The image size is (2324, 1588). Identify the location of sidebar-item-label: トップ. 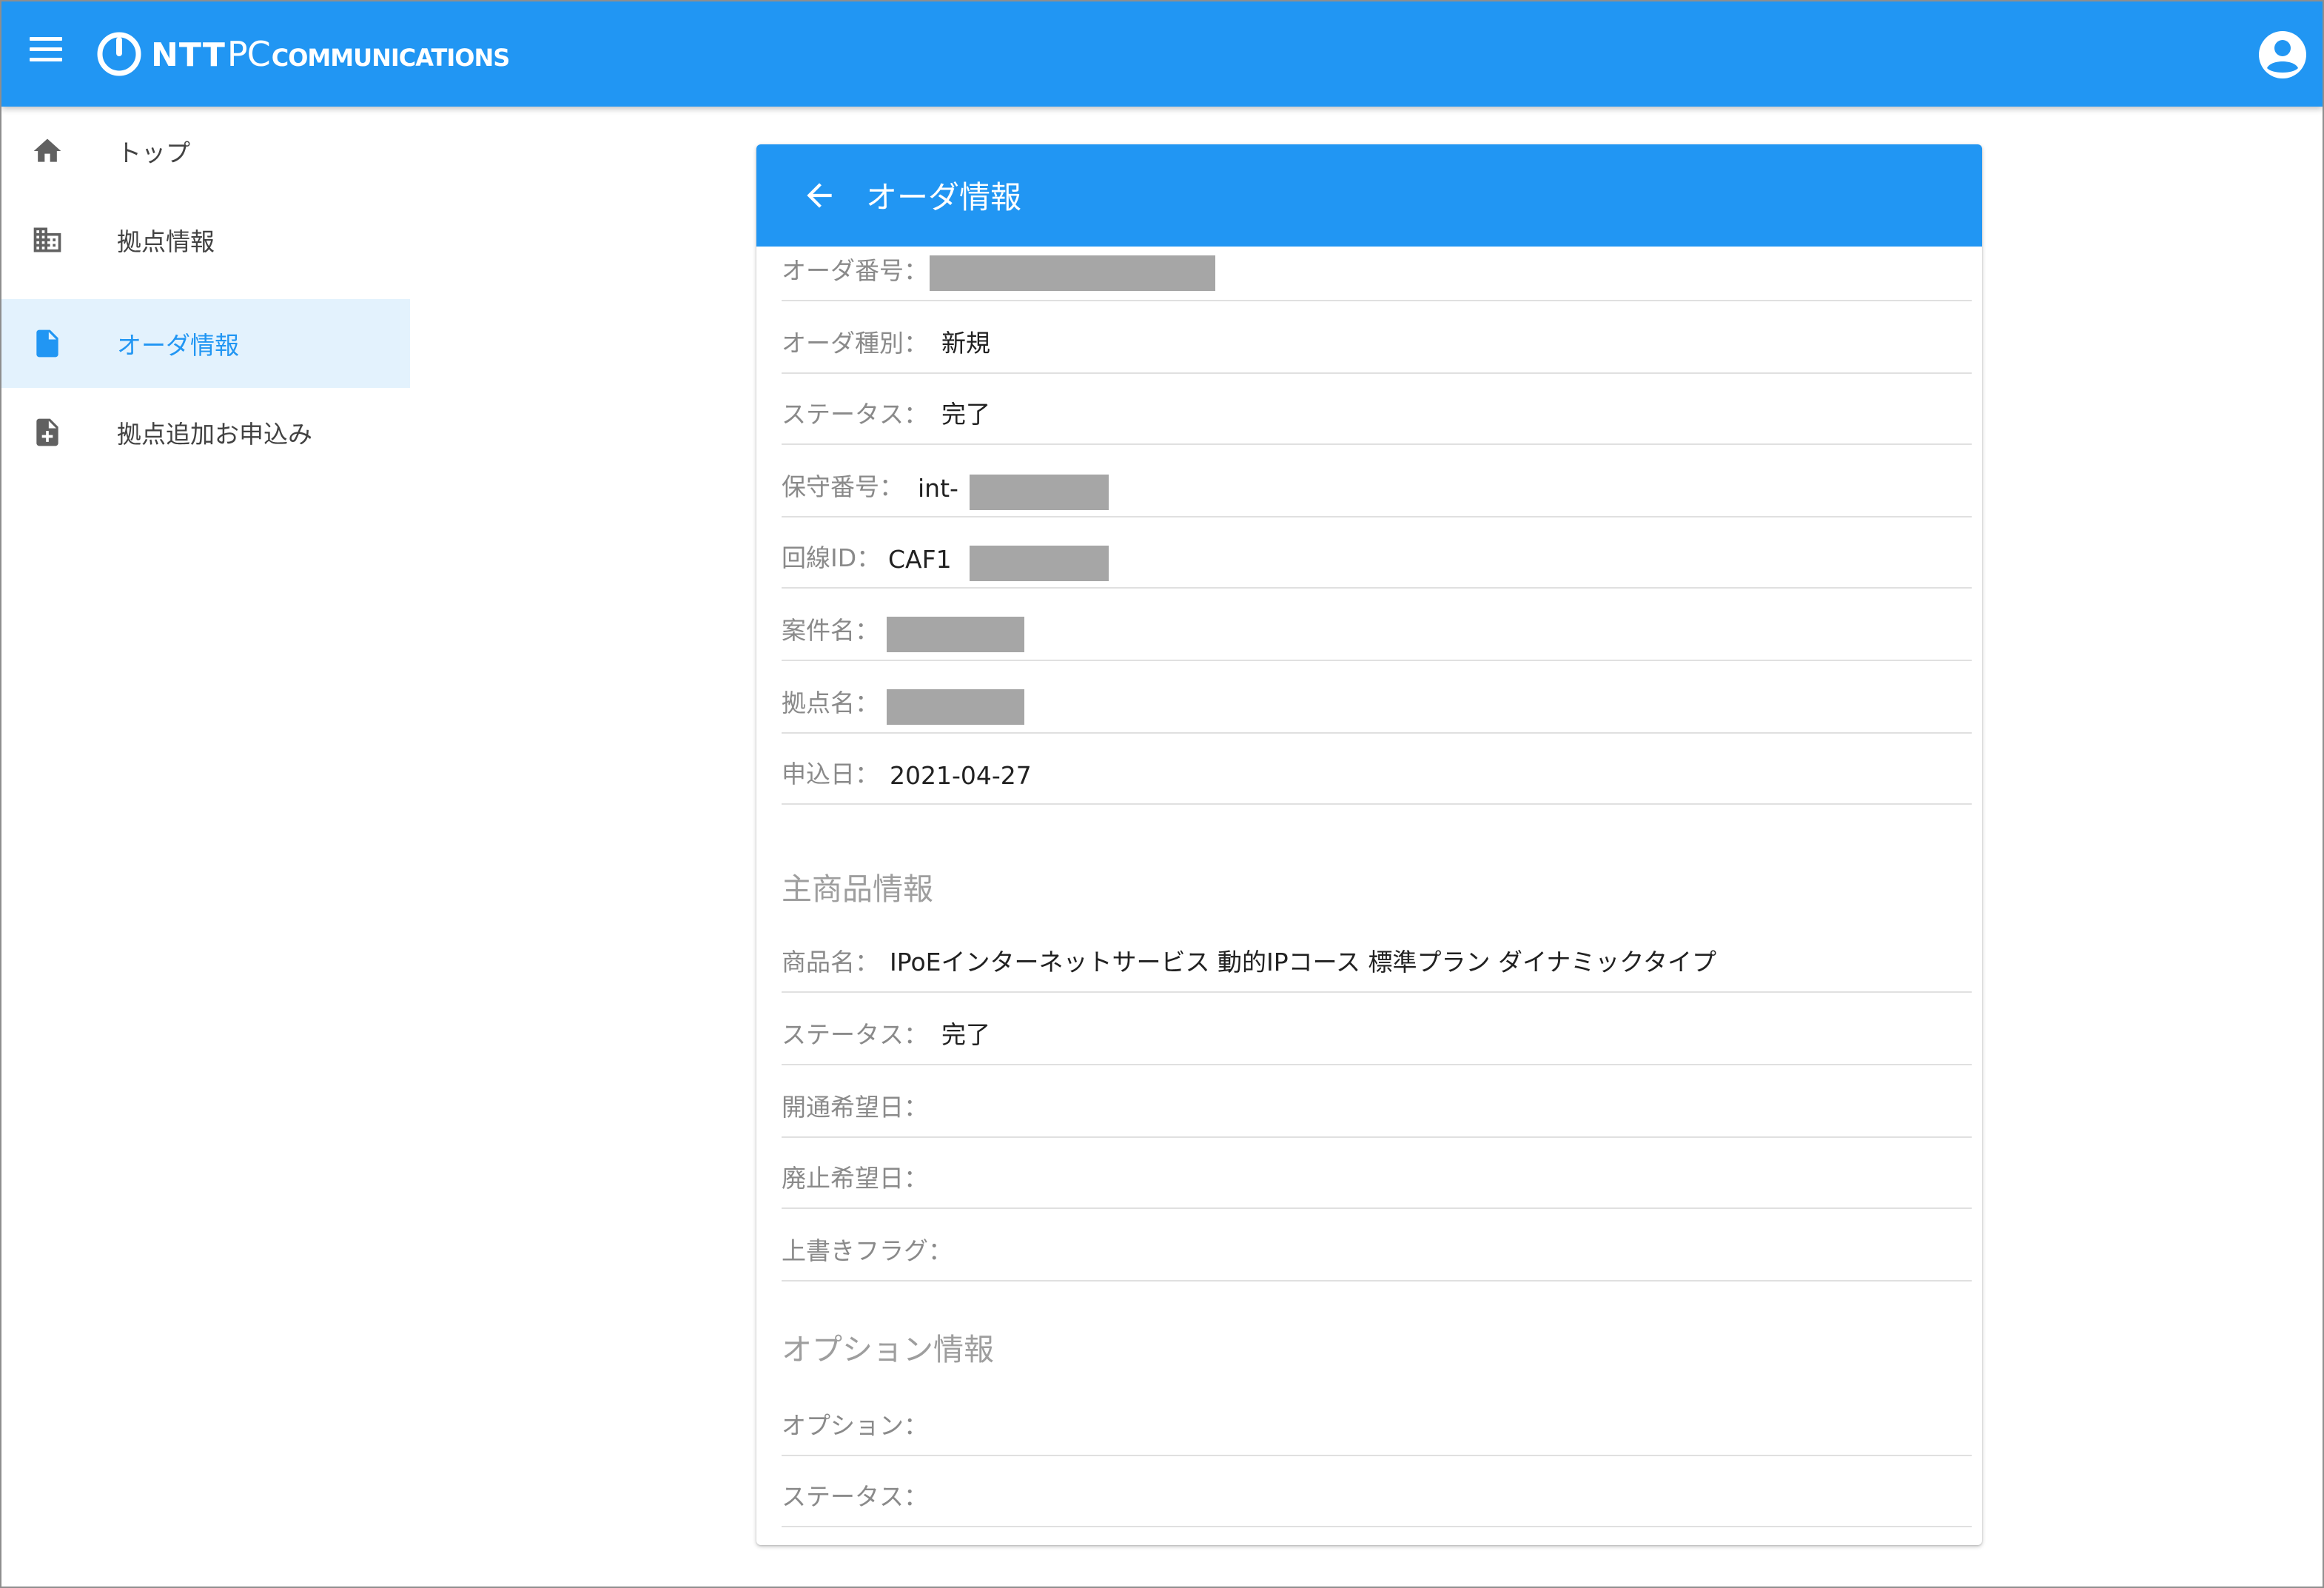
(153, 153).